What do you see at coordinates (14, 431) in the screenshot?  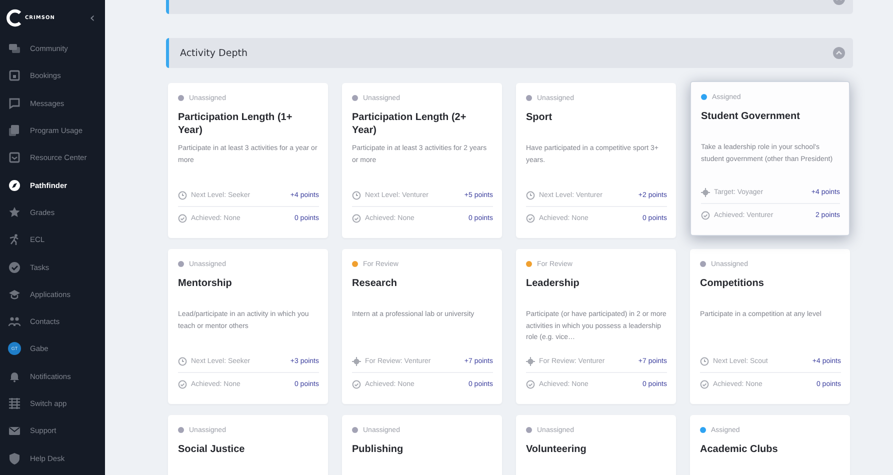 I see `envelope-icon` at bounding box center [14, 431].